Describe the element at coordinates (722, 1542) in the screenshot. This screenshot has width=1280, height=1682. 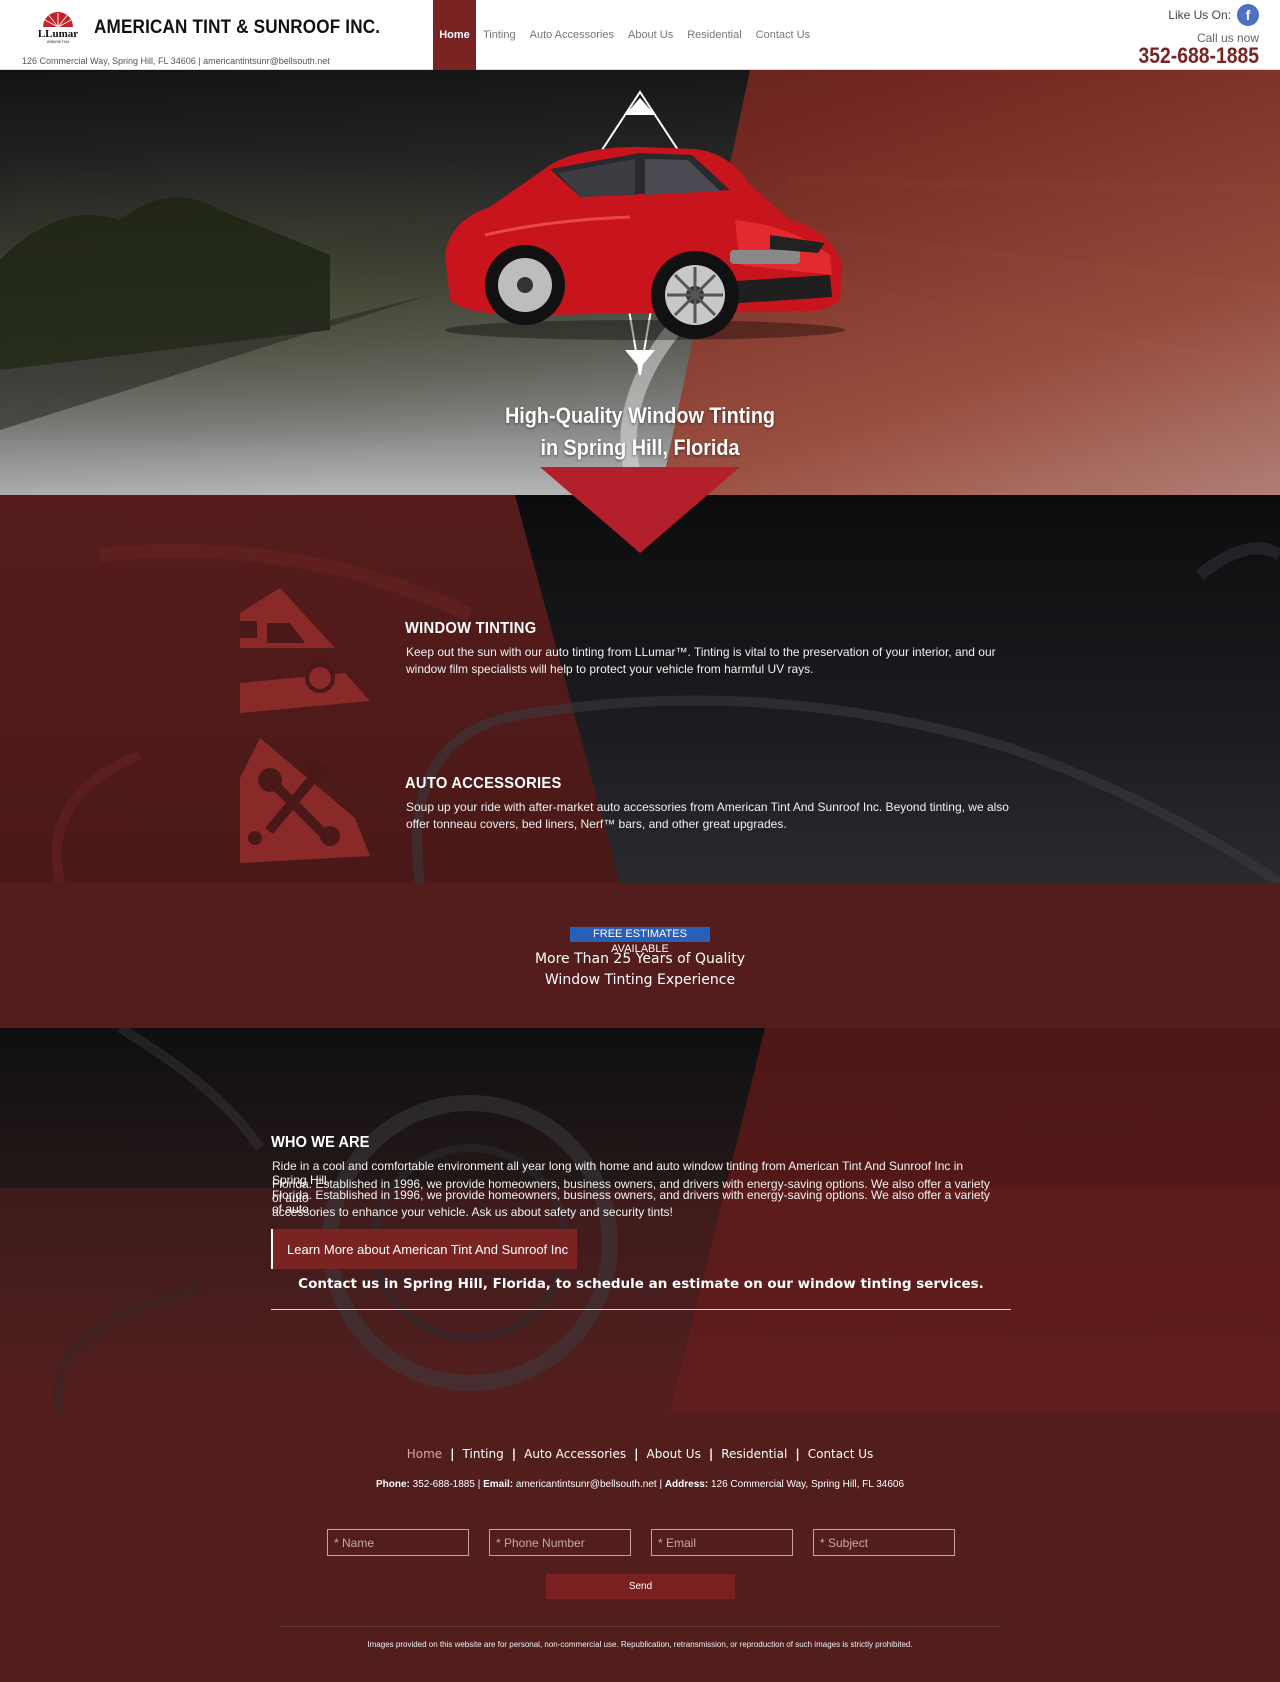
I see `email-input` at that location.